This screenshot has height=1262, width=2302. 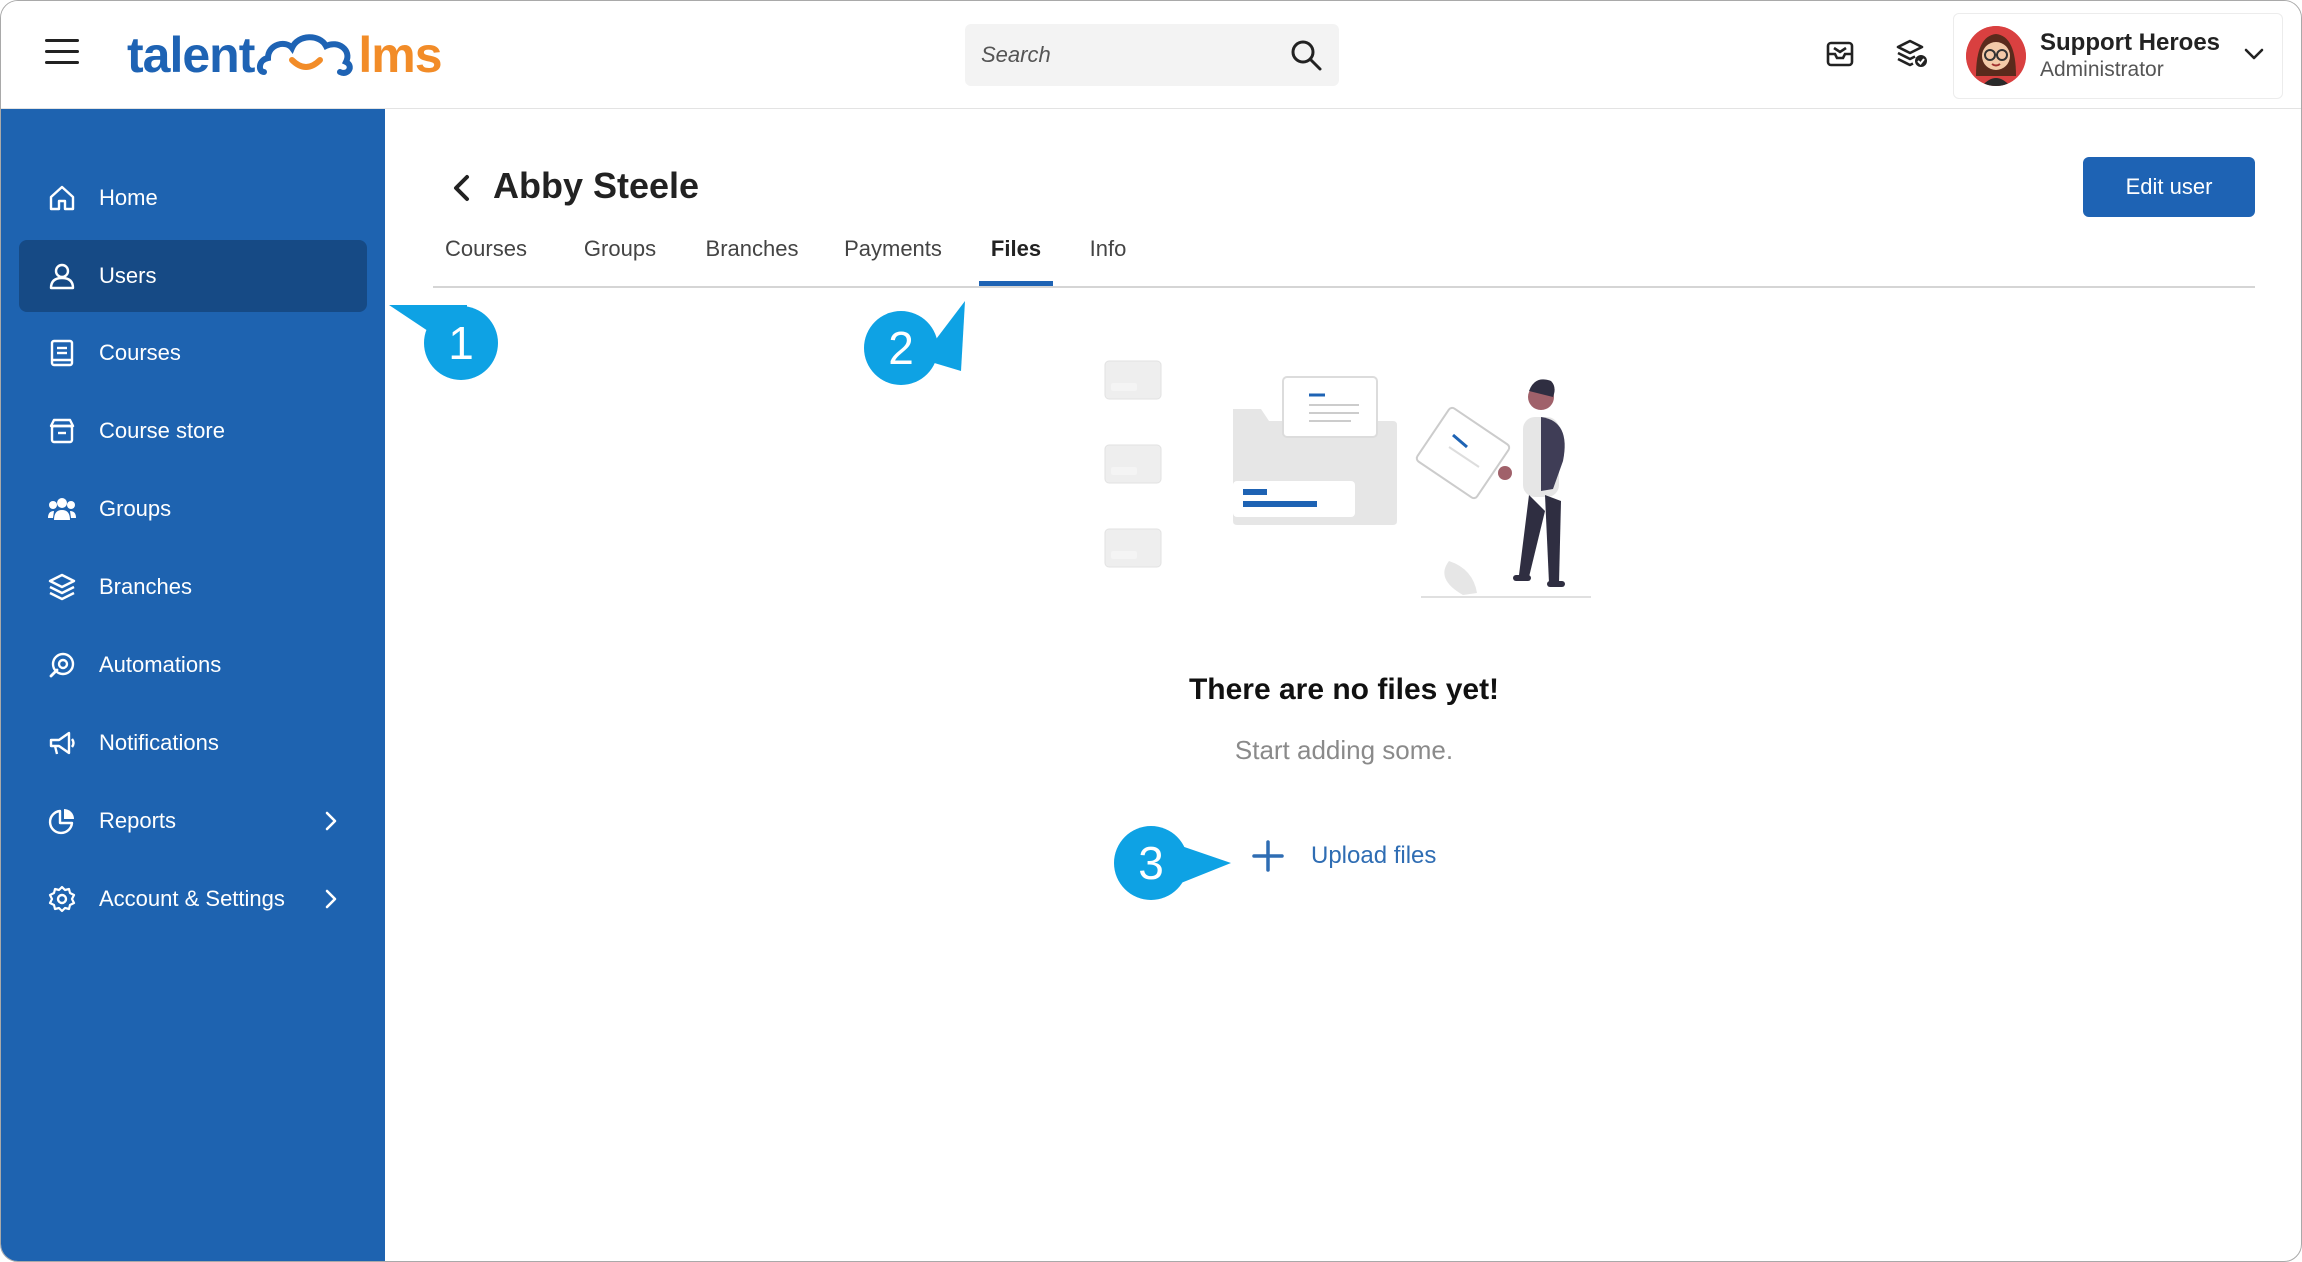 I want to click on role-switch-icon, so click(x=1912, y=54).